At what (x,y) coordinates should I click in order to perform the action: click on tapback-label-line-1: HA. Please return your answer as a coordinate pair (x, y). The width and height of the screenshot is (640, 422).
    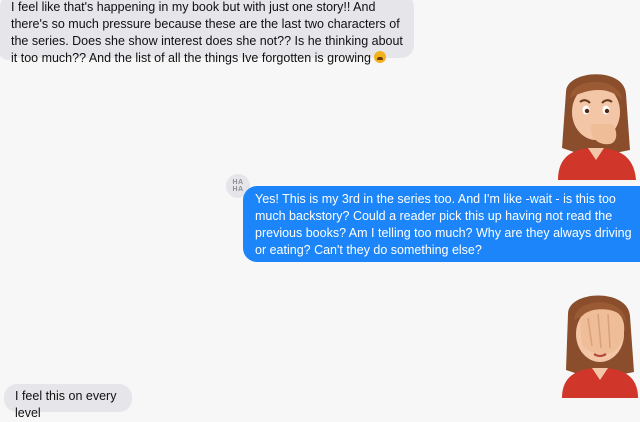
    Looking at the image, I should click on (238, 182).